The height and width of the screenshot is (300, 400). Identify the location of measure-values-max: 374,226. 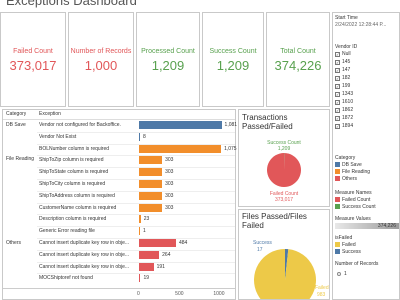
(386, 226).